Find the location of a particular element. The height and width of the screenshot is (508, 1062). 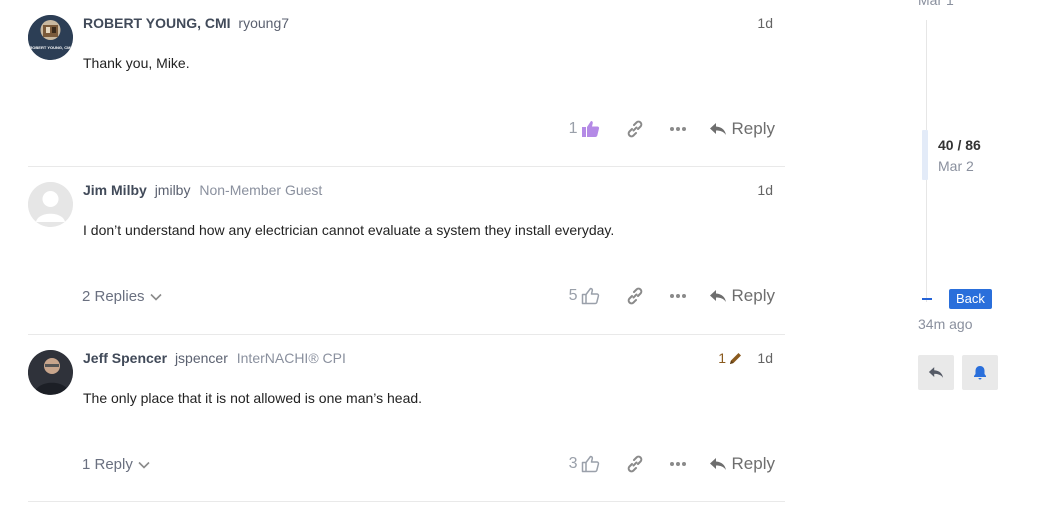

last-visit-label: 34m ago is located at coordinates (945, 324).